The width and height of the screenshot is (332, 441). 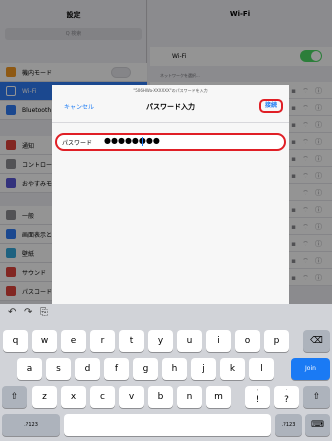 I want to click on key-h: h, so click(x=174, y=369).